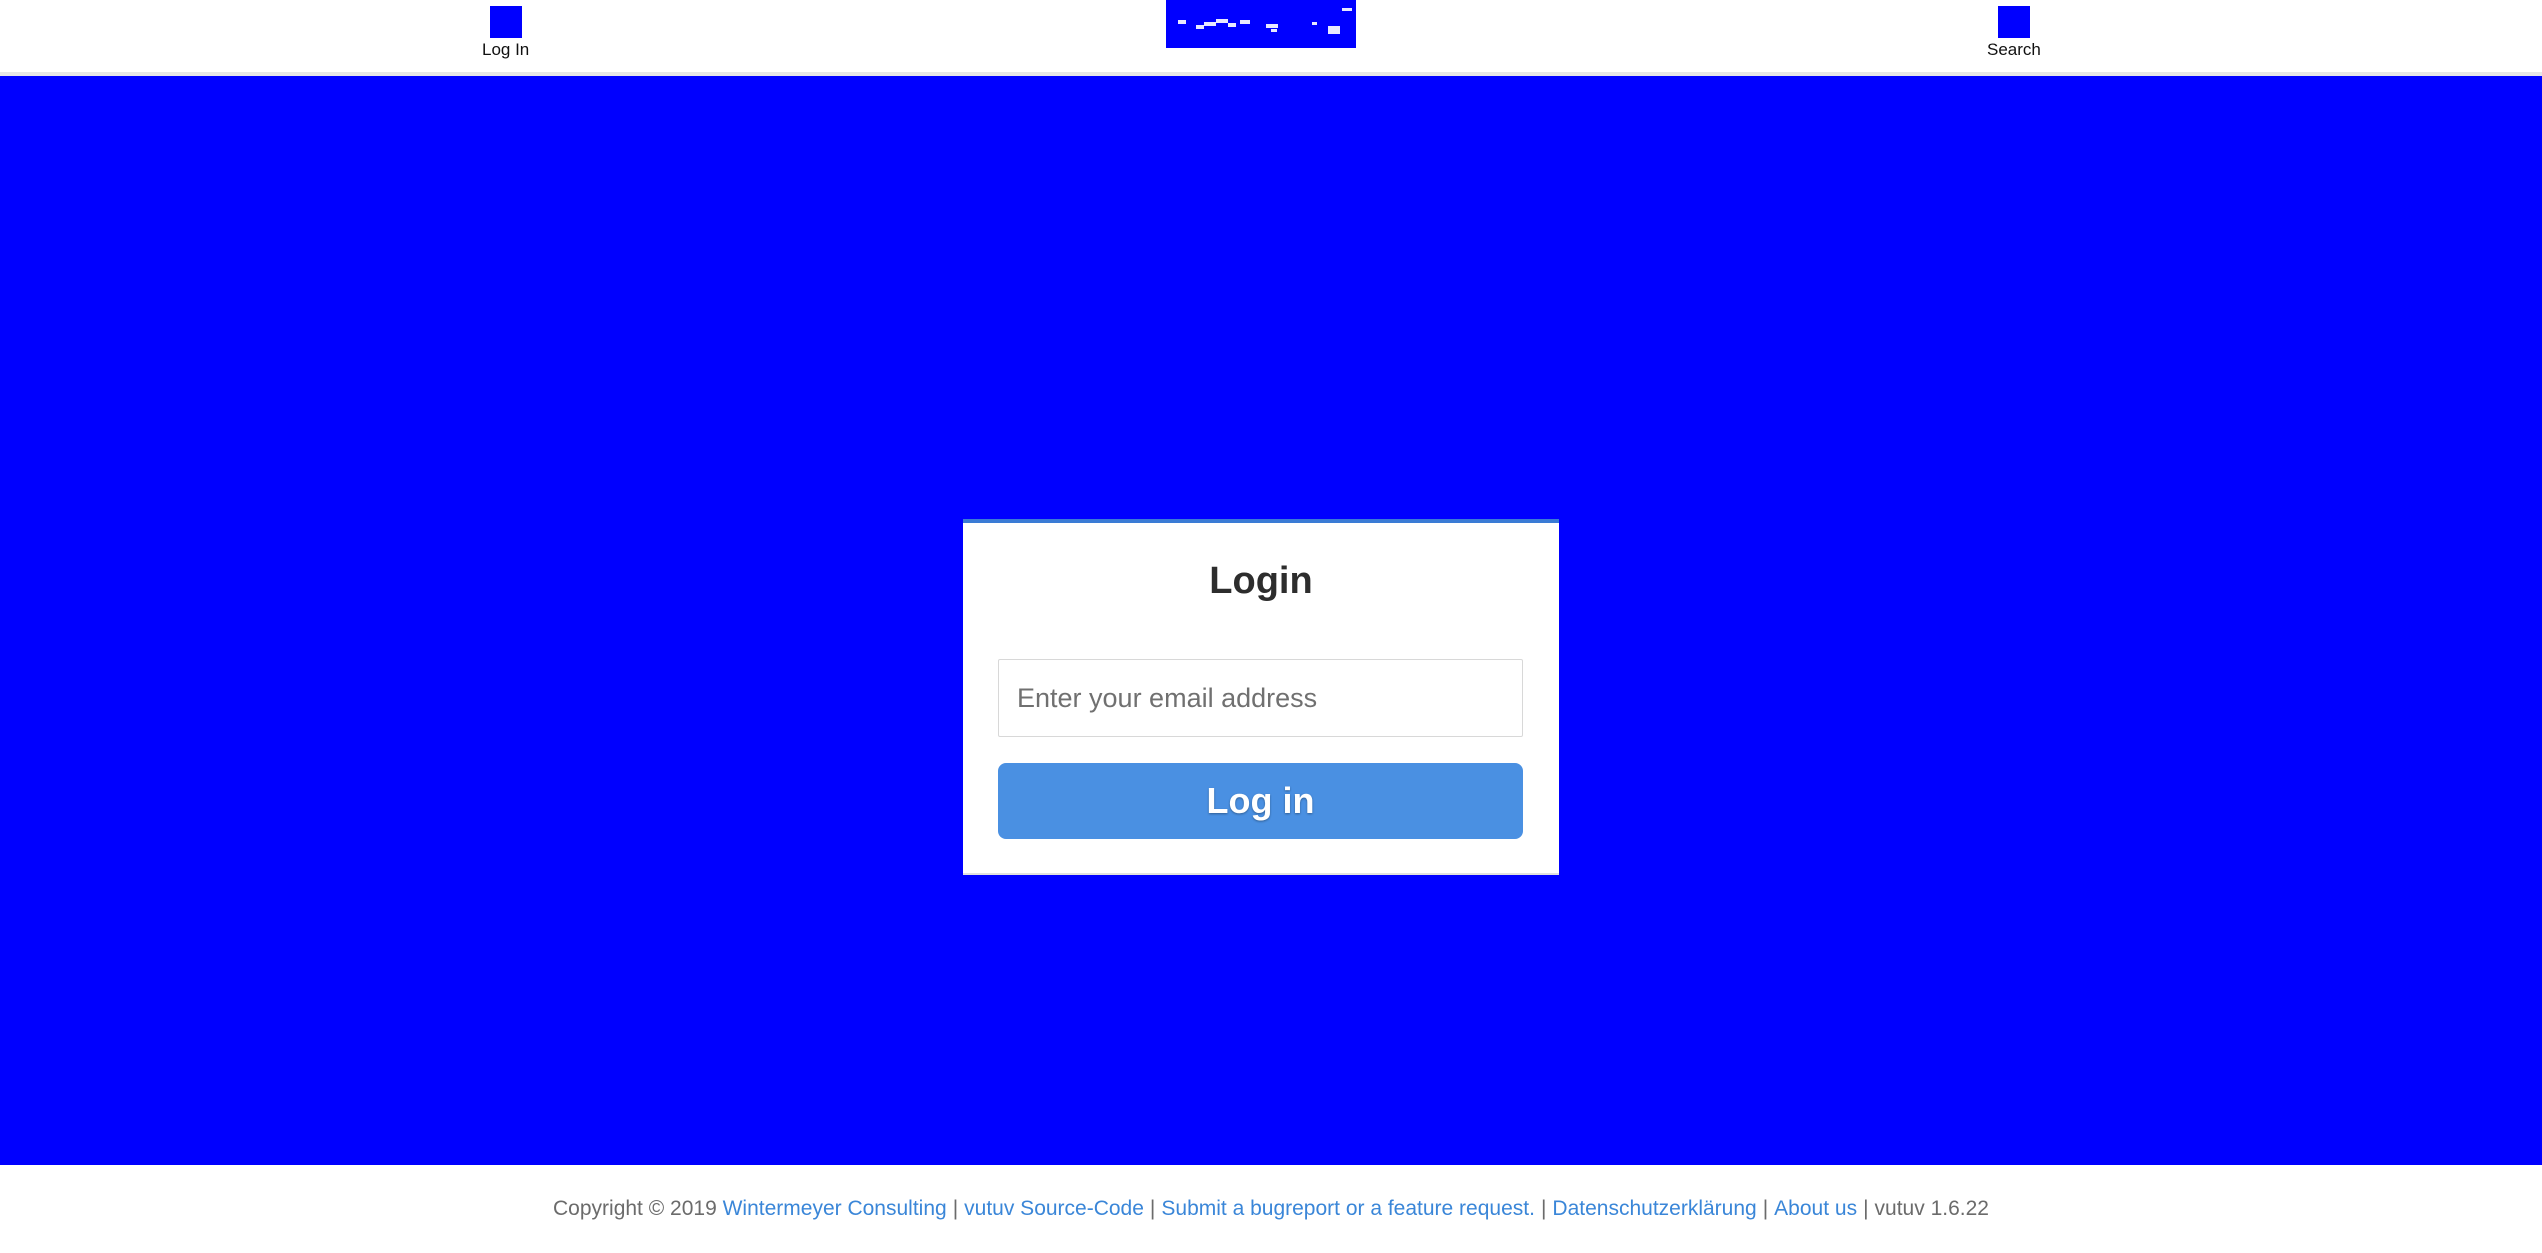 This screenshot has height=1253, width=2542. What do you see at coordinates (1815, 1209) in the screenshot?
I see `about-us-link: About us` at bounding box center [1815, 1209].